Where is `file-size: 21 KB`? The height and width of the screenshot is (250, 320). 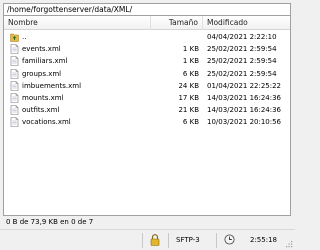
file-size: 21 KB is located at coordinates (188, 110).